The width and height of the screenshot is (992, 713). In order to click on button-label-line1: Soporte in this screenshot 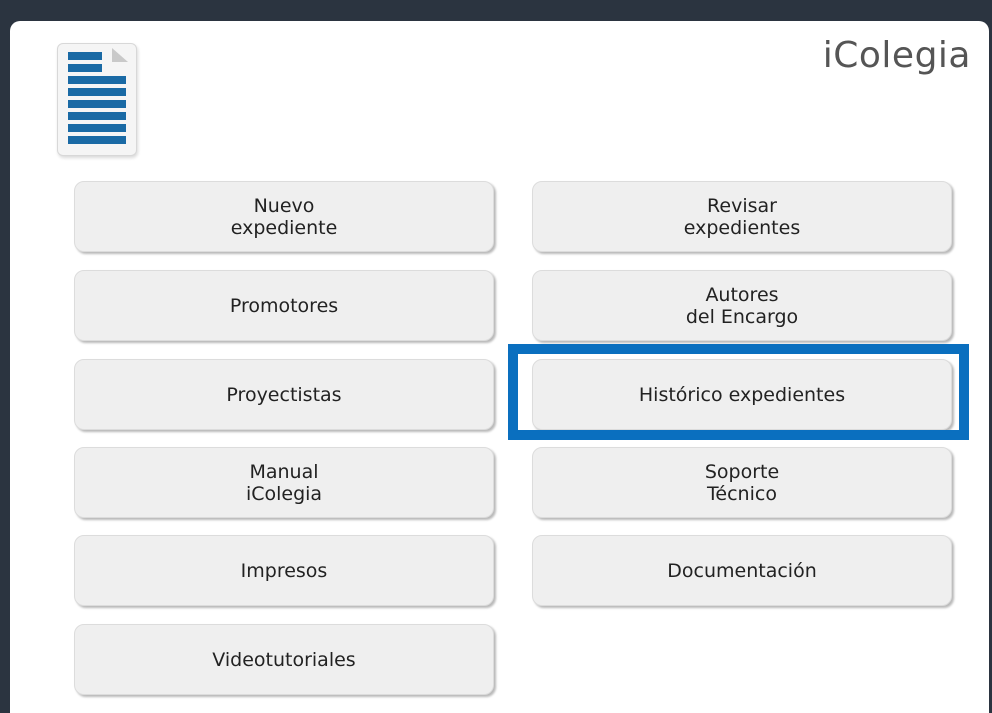, I will do `click(742, 471)`.